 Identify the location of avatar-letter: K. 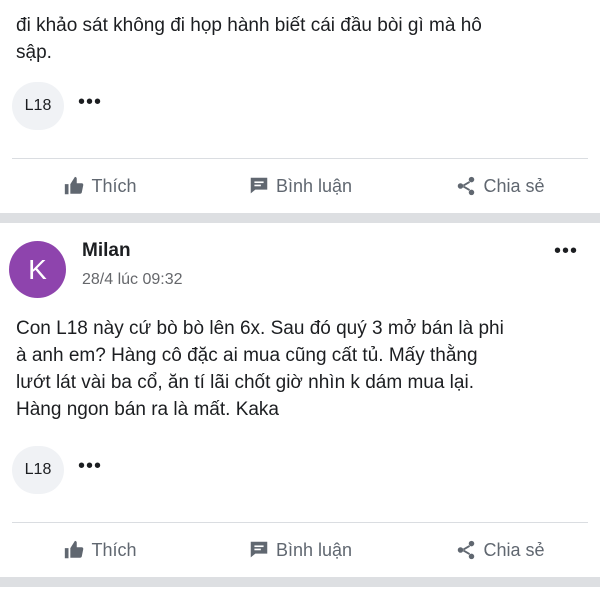
(37, 269).